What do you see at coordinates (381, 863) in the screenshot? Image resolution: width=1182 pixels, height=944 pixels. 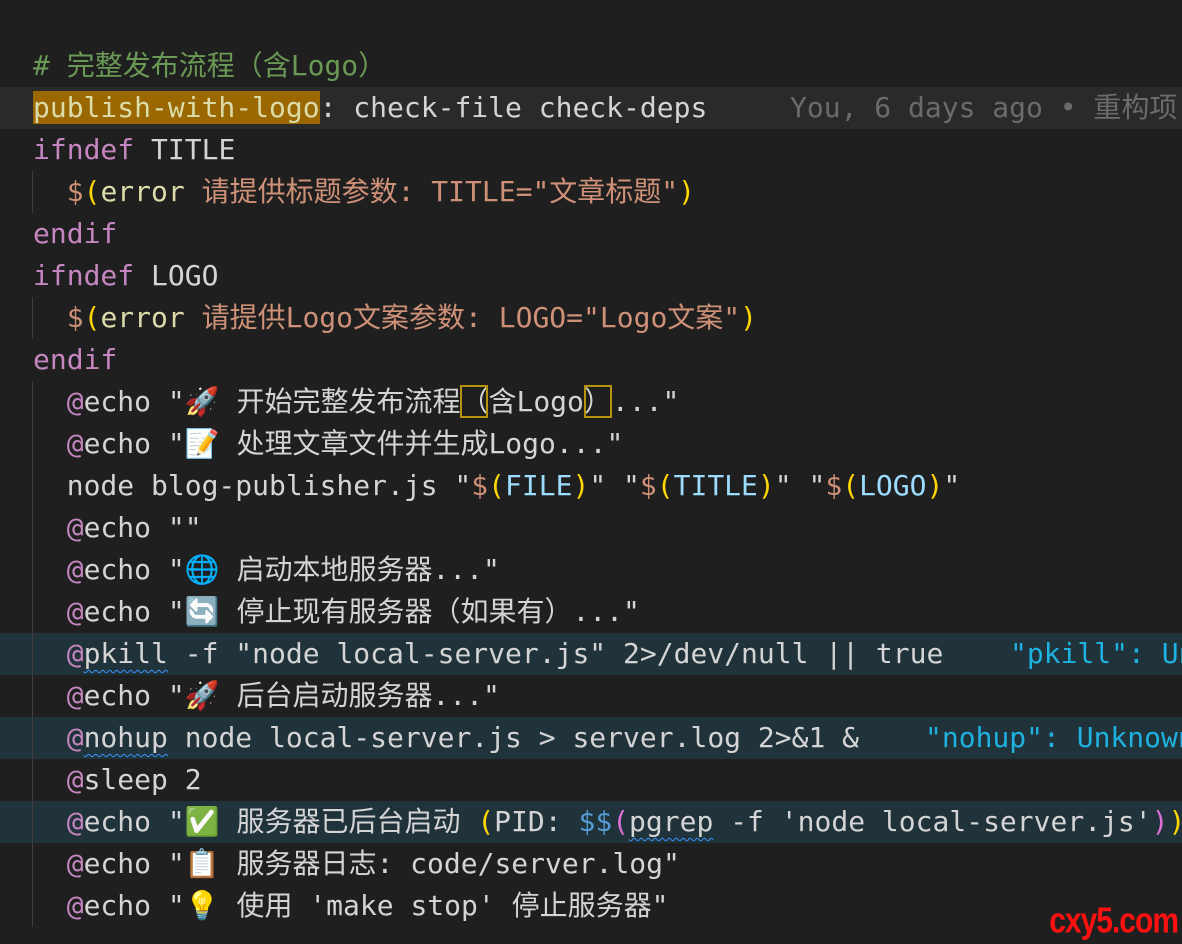 I see `code-token-plain: echo "📋 服务器日志: code/server.log"` at bounding box center [381, 863].